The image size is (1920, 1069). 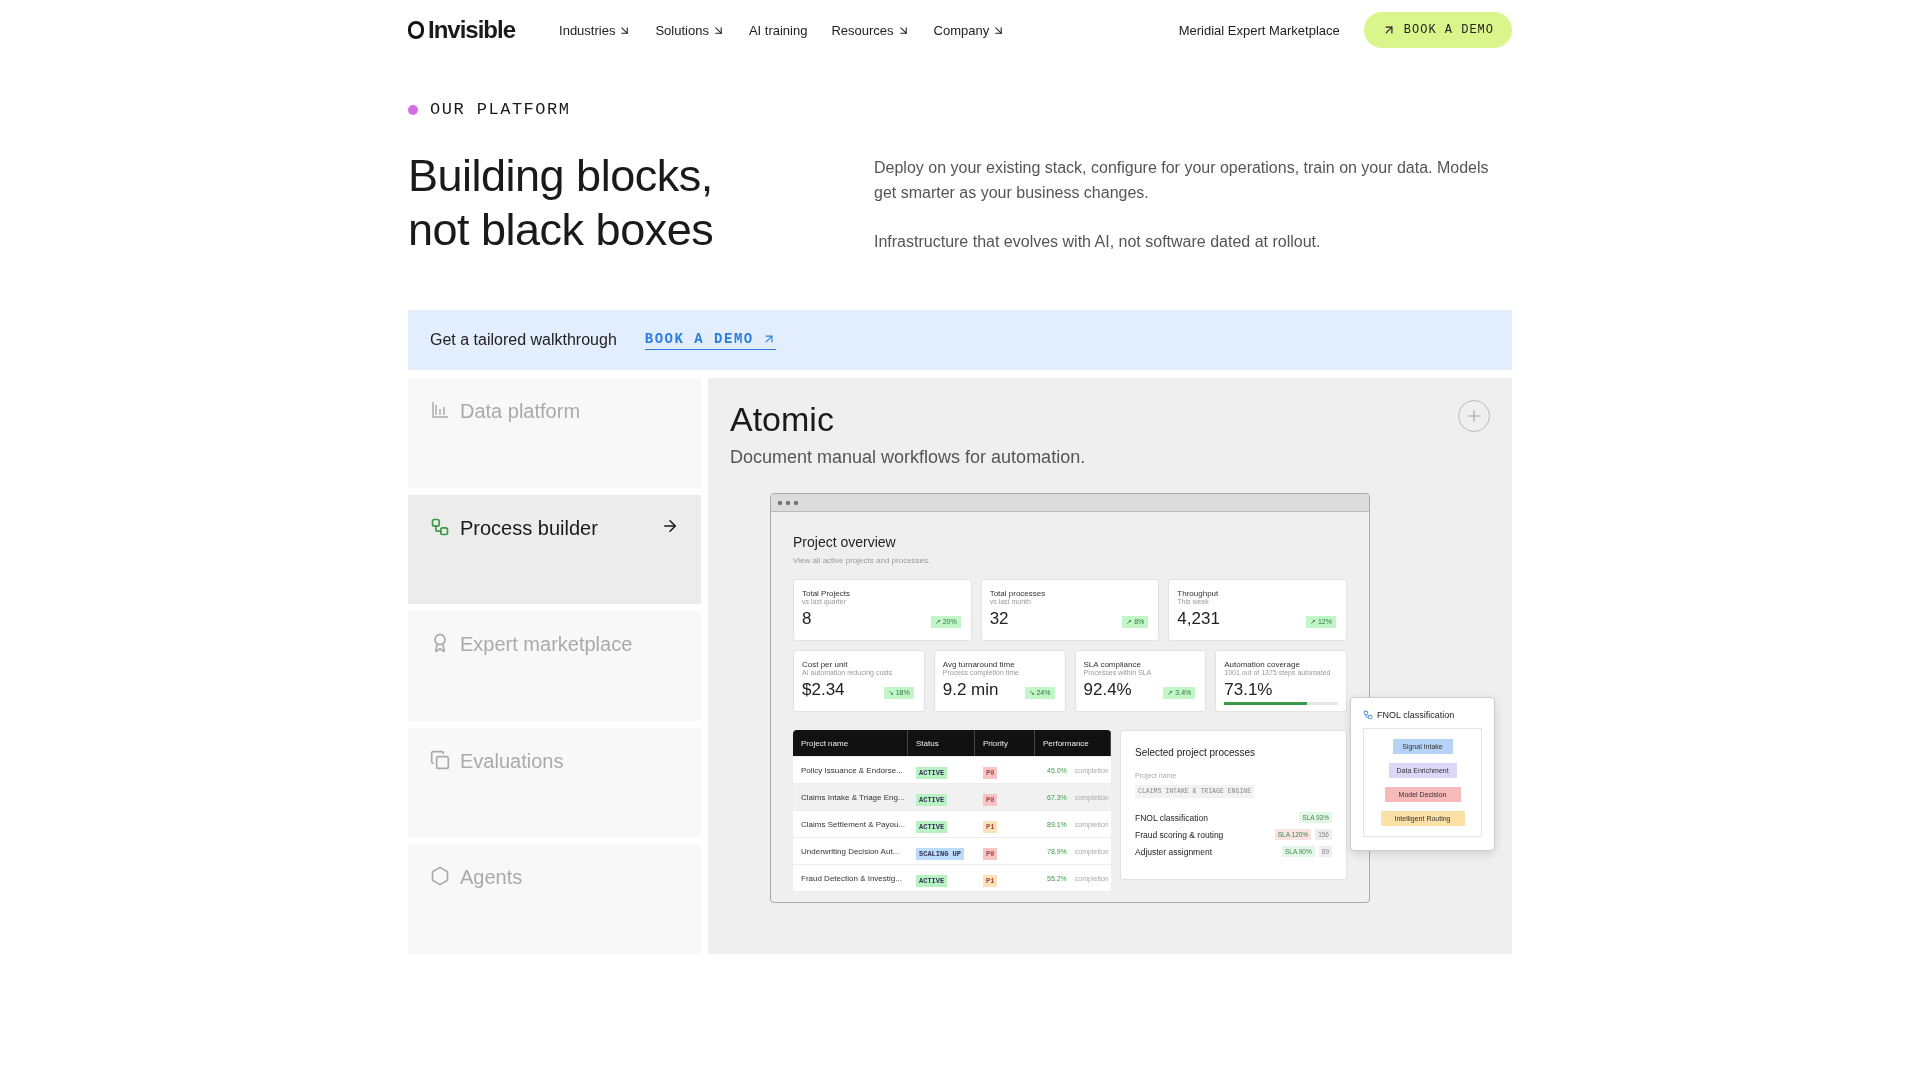 What do you see at coordinates (979, 664) in the screenshot?
I see `stat-label: Avg turnaround time` at bounding box center [979, 664].